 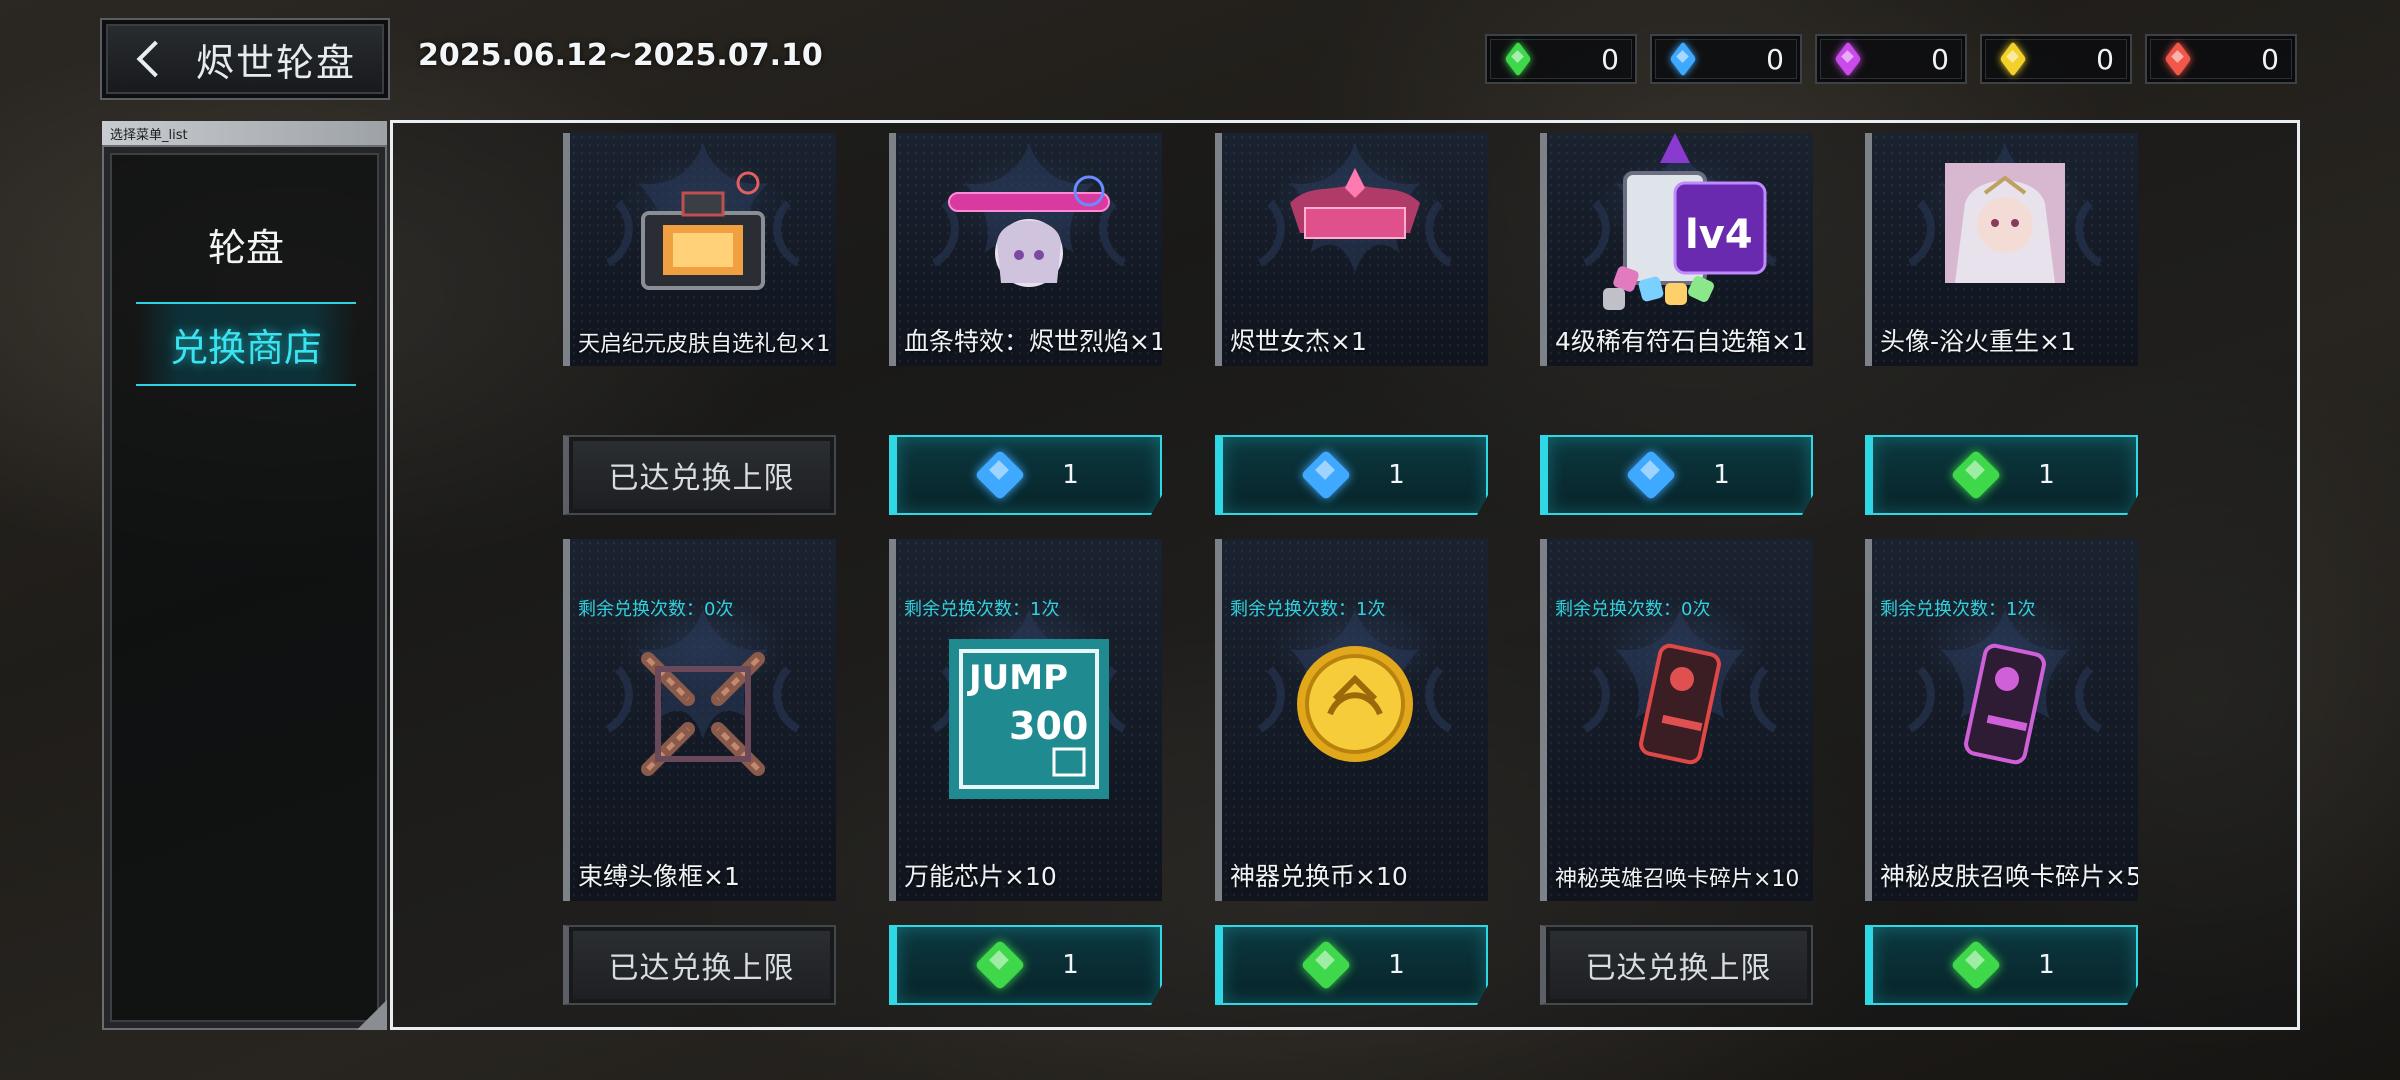 What do you see at coordinates (620, 55) in the screenshot?
I see `event-date-range: 2025.06.12~2025.07.10` at bounding box center [620, 55].